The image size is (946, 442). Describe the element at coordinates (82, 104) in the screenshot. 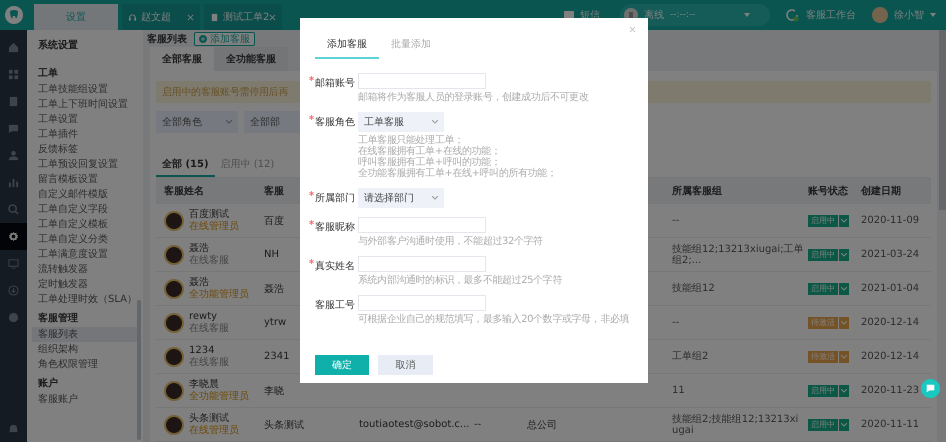

I see `sidebar-item: 工单上下班时间设置` at that location.